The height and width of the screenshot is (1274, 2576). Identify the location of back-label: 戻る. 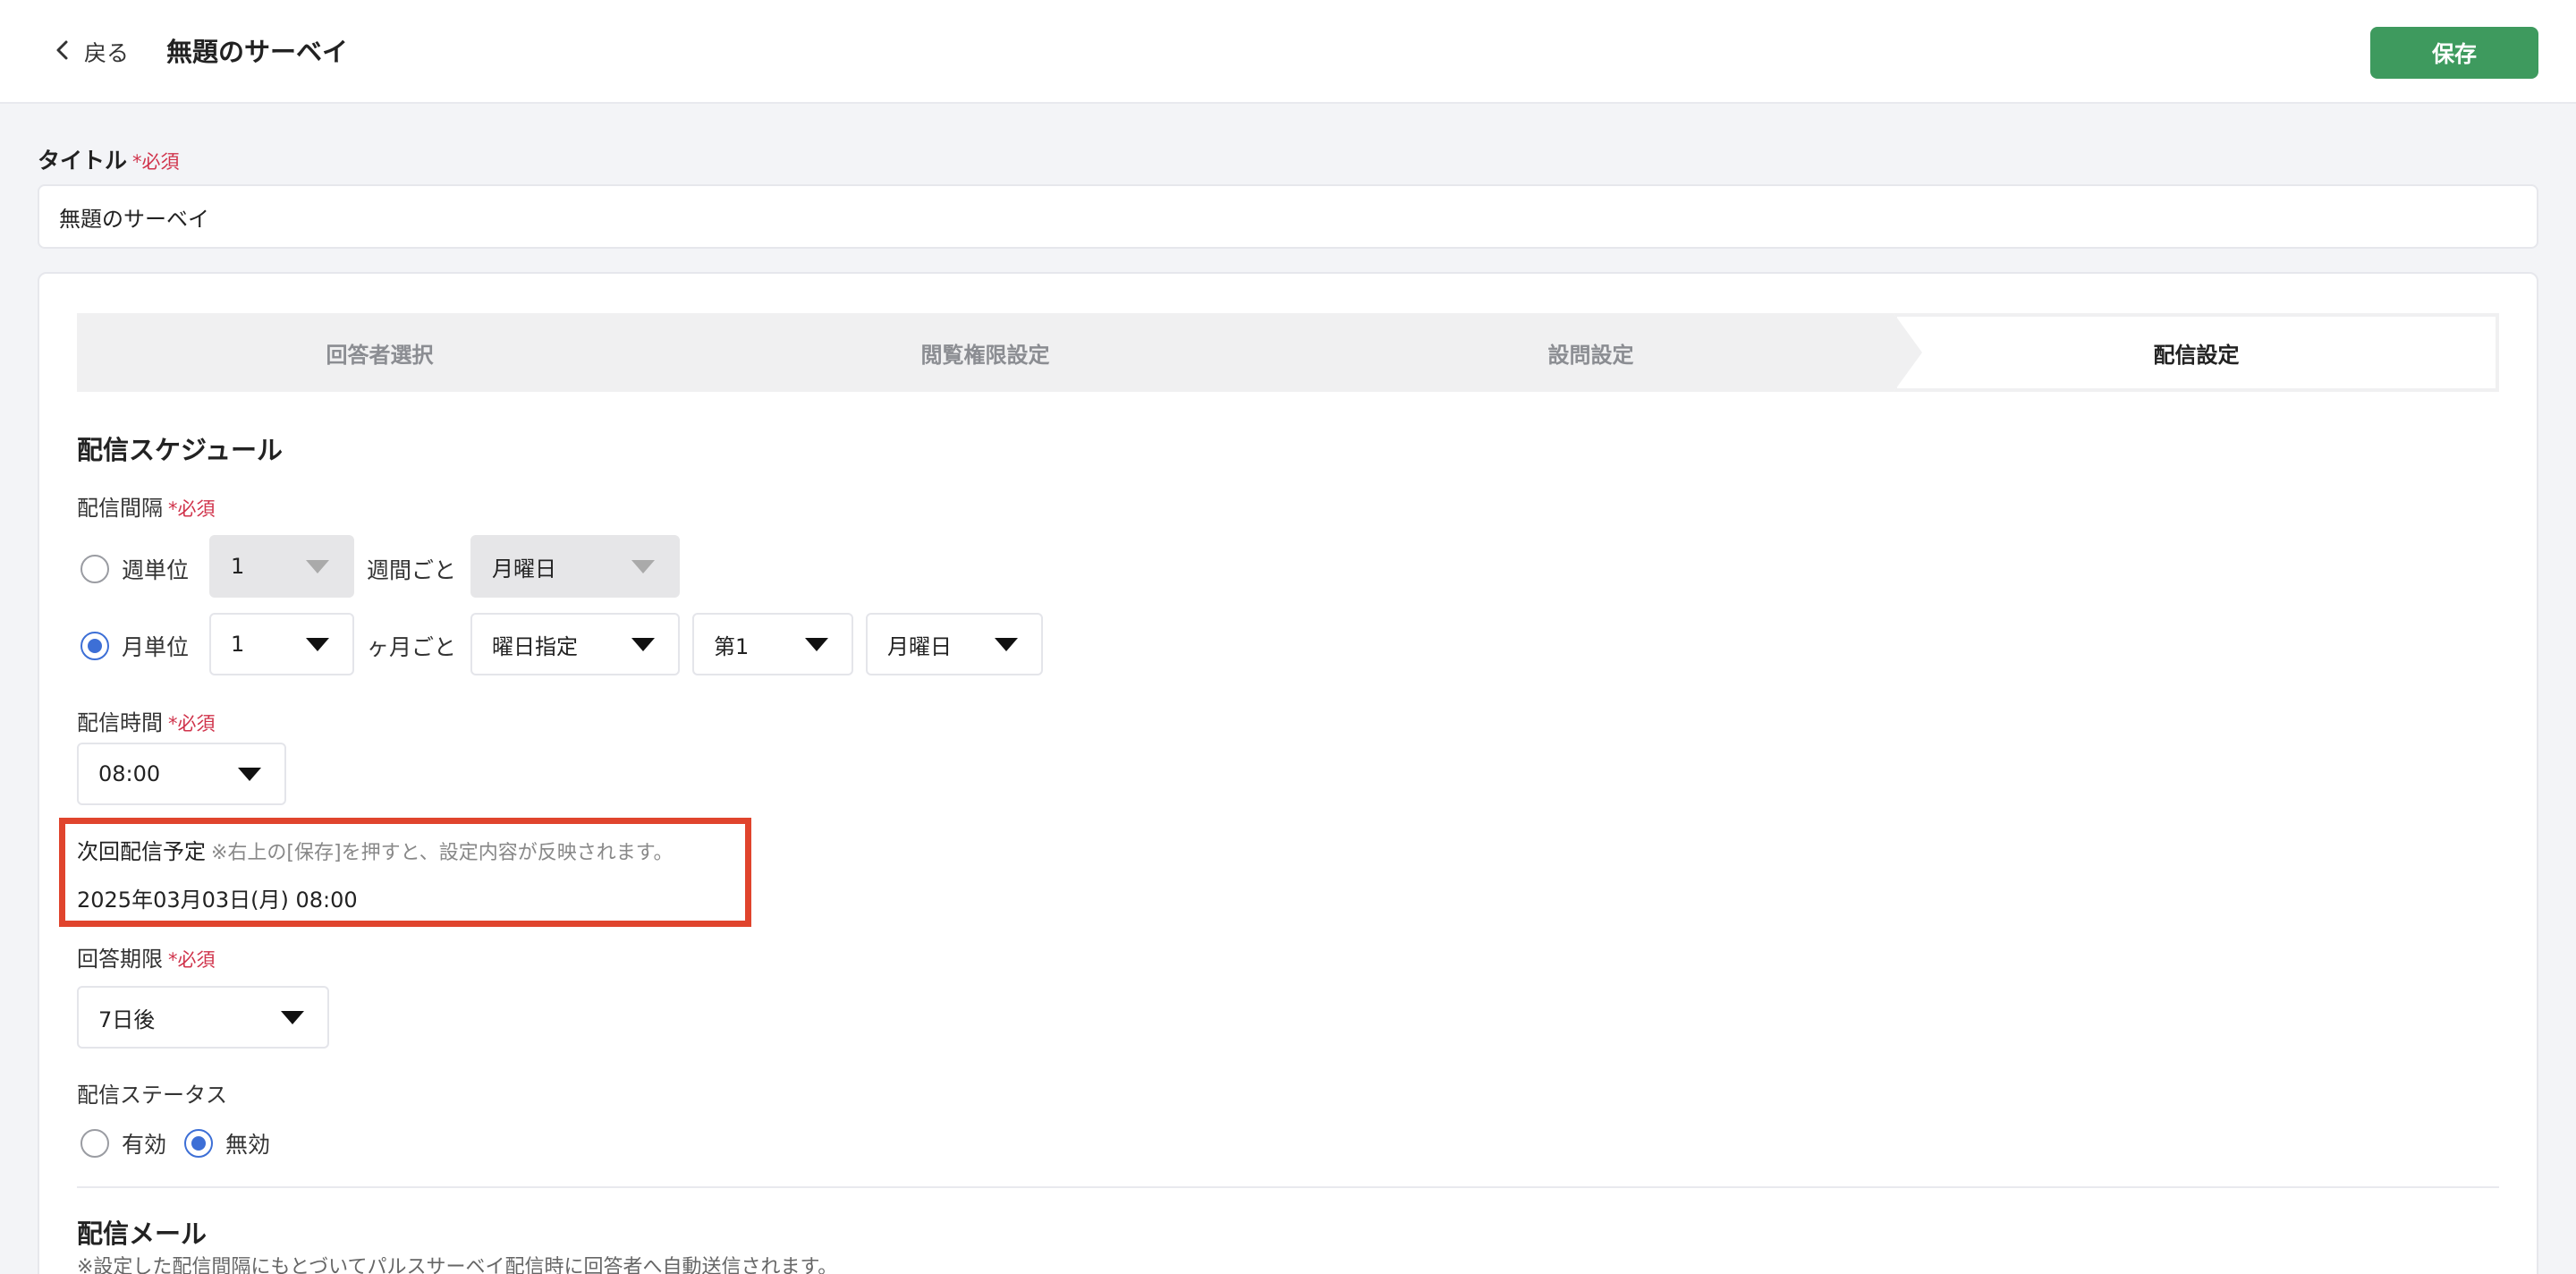
(107, 53).